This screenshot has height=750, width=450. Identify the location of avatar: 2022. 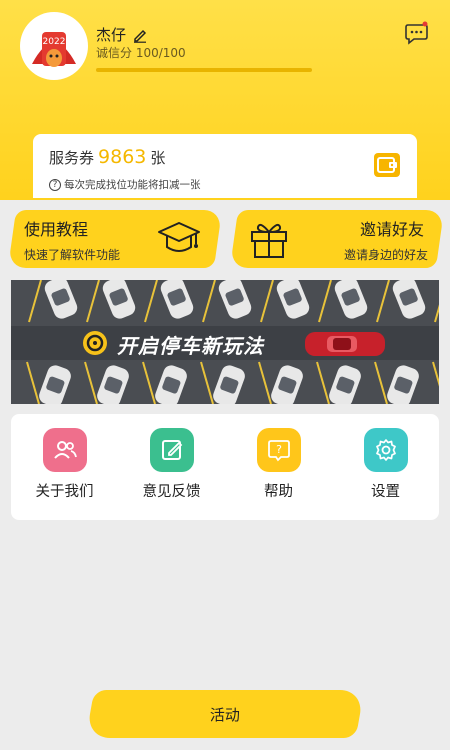
(54, 46).